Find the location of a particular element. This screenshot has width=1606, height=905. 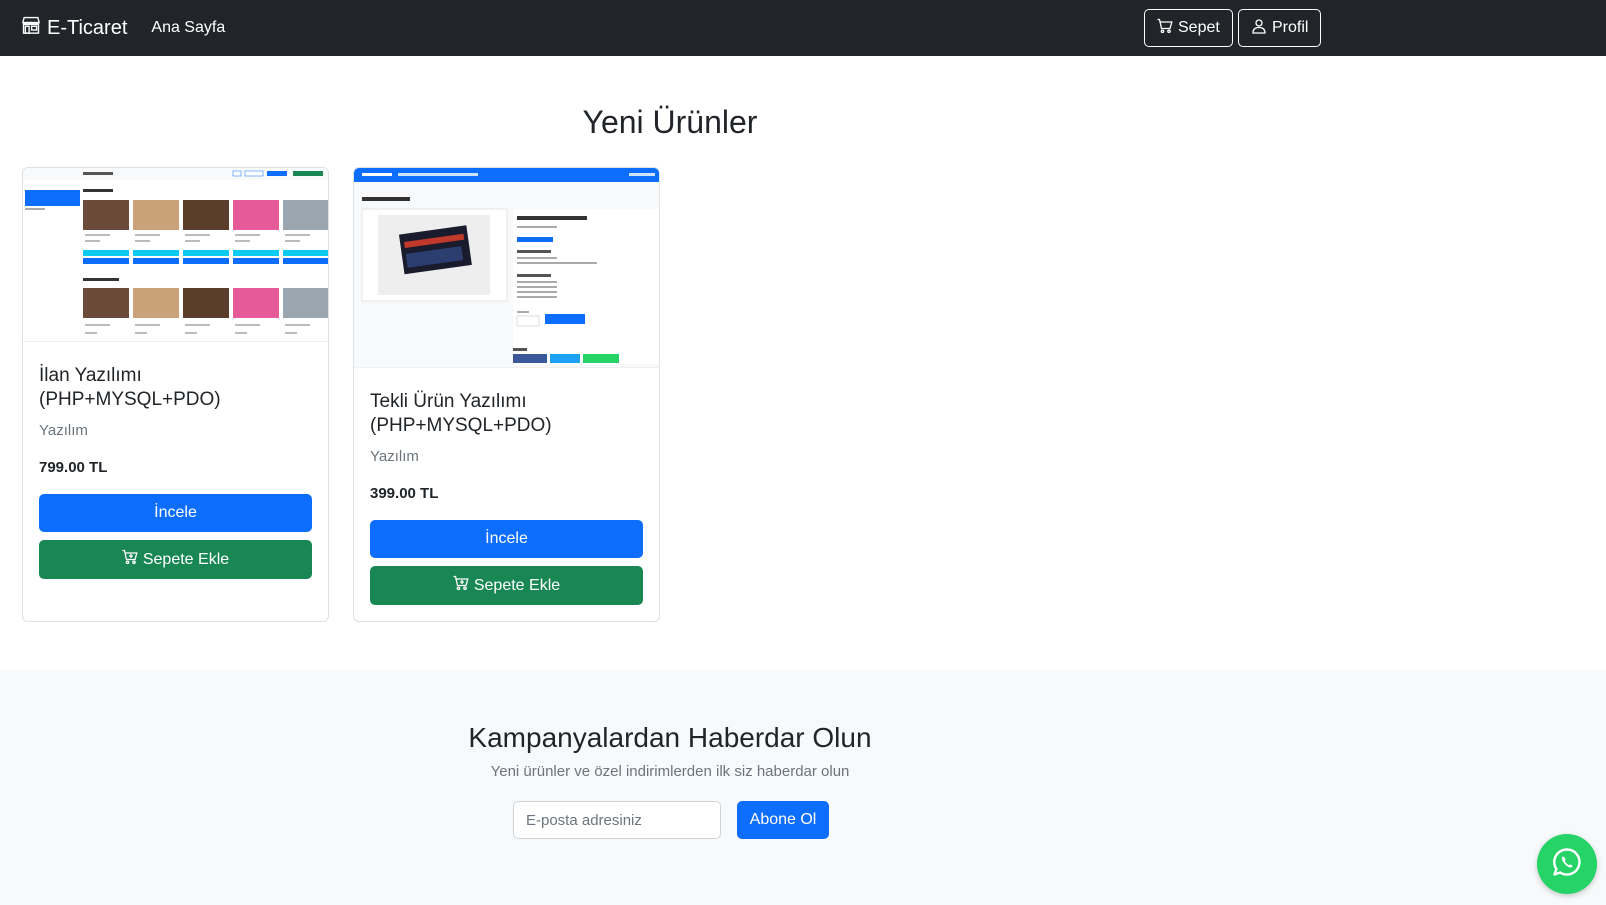

whatsapp-button is located at coordinates (1567, 864).